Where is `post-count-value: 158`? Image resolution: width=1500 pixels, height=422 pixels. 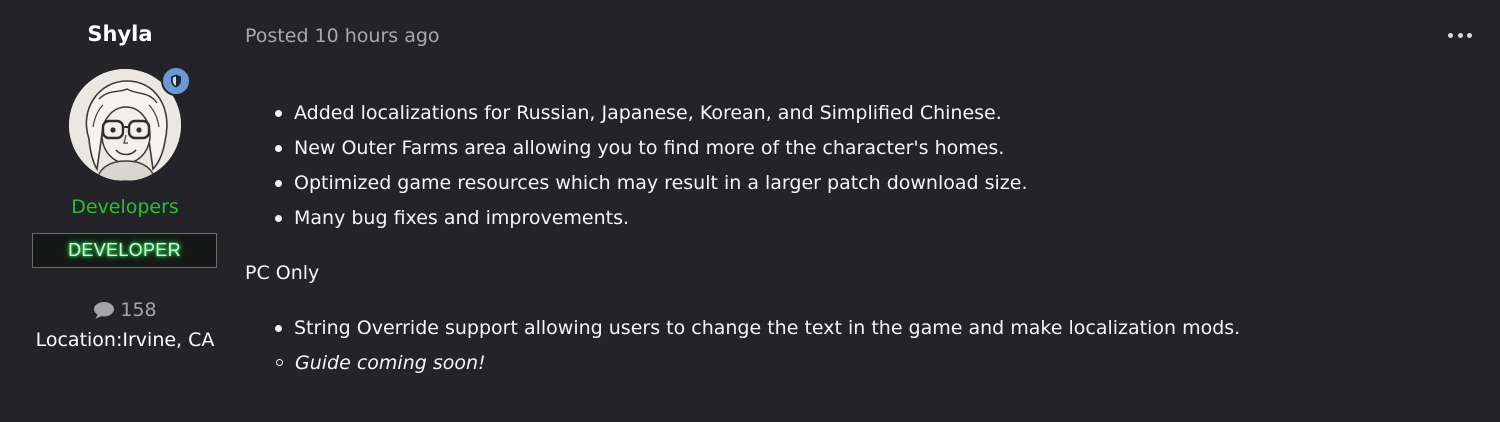
post-count-value: 158 is located at coordinates (138, 310).